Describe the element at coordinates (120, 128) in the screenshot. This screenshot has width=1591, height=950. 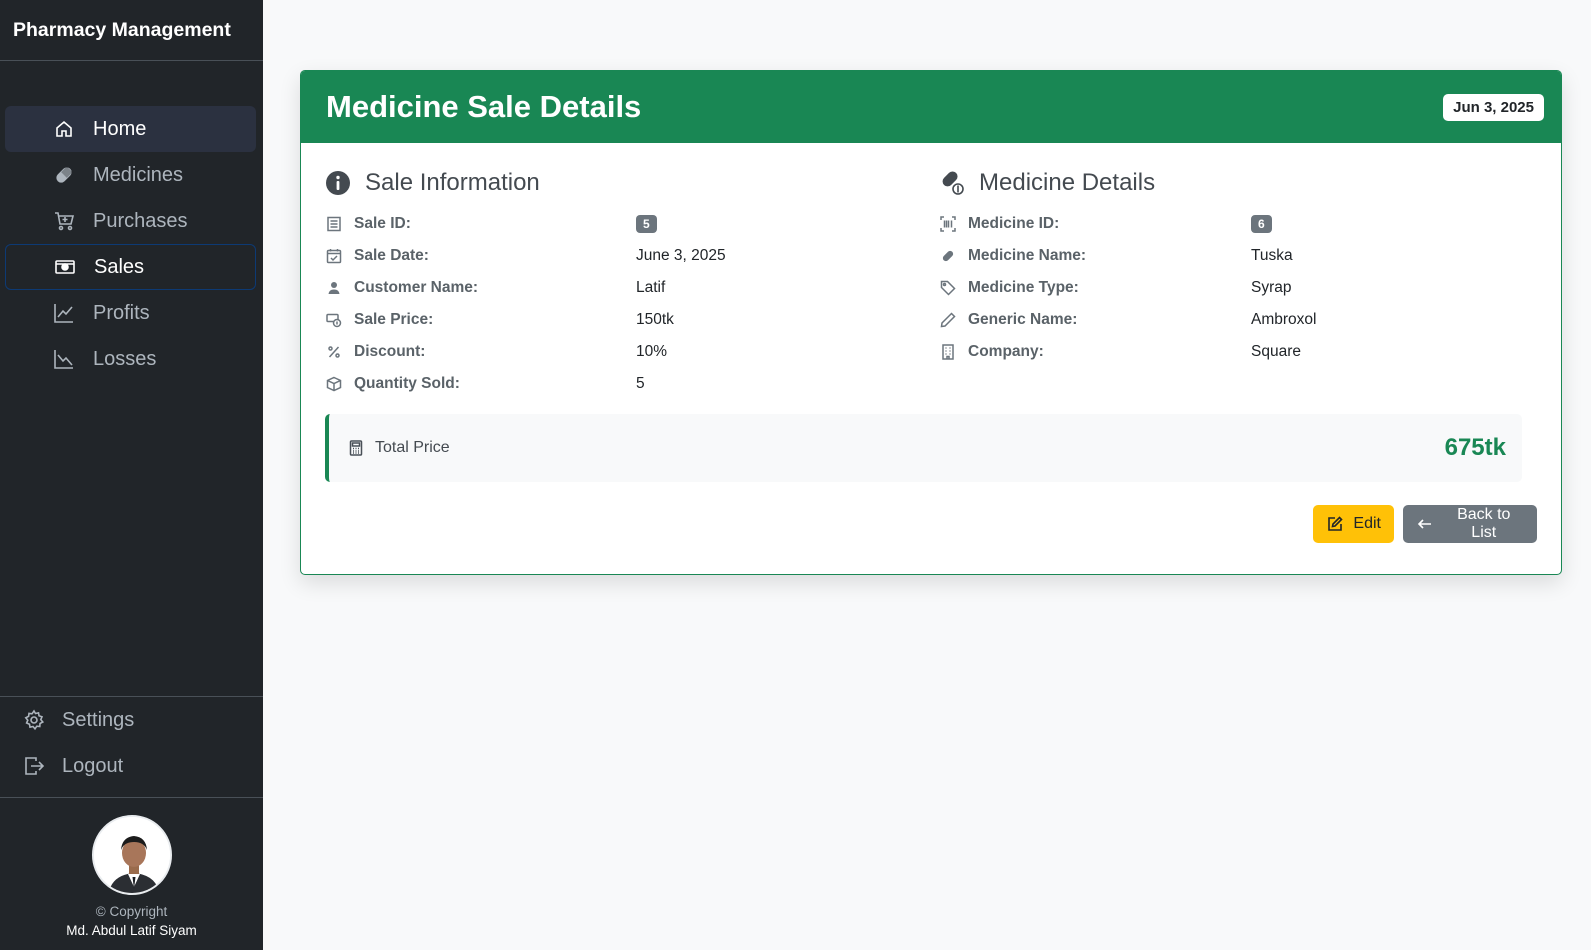
I see `sidebar-item-label: Home` at that location.